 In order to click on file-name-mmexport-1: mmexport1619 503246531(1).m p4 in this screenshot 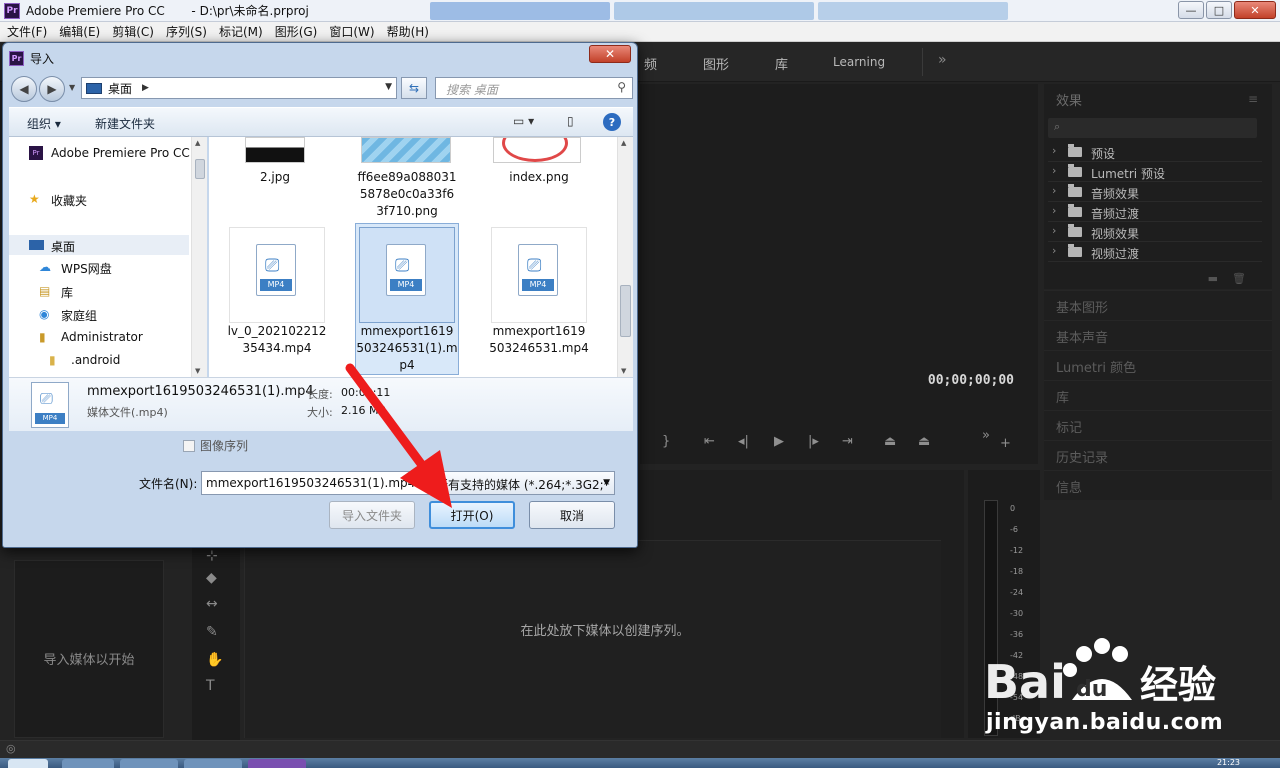, I will do `click(407, 348)`.